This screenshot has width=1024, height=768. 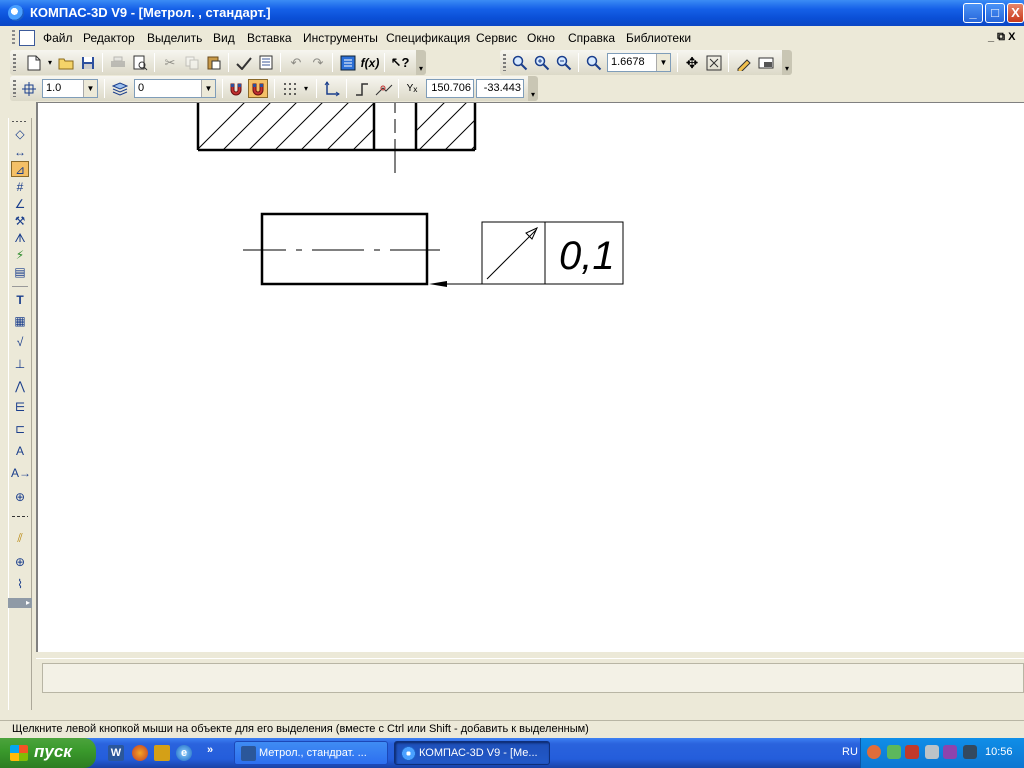 What do you see at coordinates (20, 451) in the screenshot?
I see `cut-line-icon: A` at bounding box center [20, 451].